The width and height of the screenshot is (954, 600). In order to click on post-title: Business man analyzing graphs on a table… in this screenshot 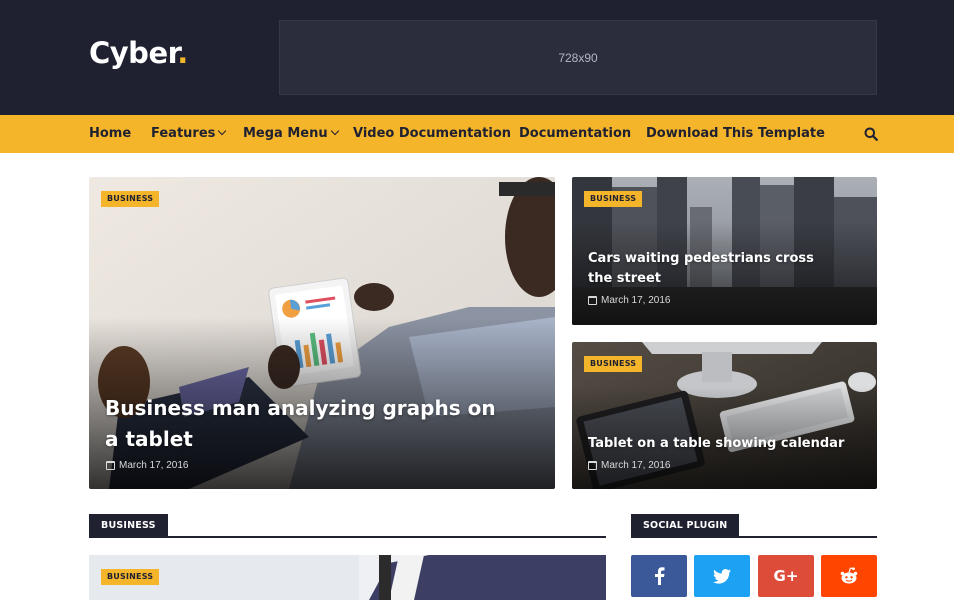, I will do `click(305, 424)`.